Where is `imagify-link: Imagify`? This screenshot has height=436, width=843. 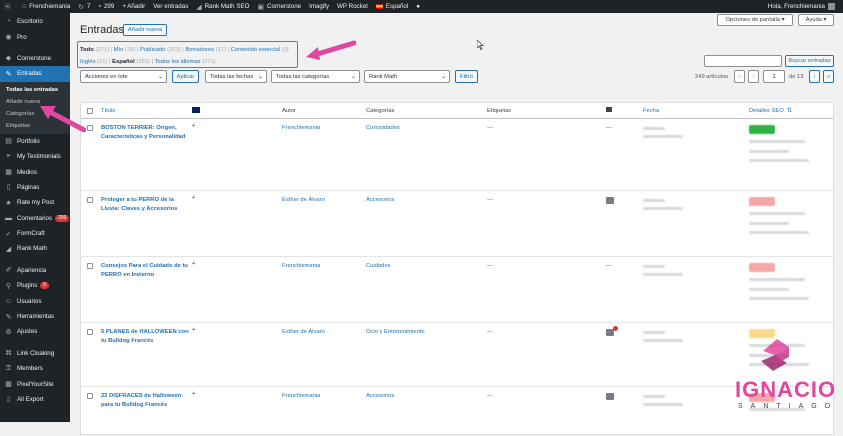
imagify-link: Imagify is located at coordinates (319, 6).